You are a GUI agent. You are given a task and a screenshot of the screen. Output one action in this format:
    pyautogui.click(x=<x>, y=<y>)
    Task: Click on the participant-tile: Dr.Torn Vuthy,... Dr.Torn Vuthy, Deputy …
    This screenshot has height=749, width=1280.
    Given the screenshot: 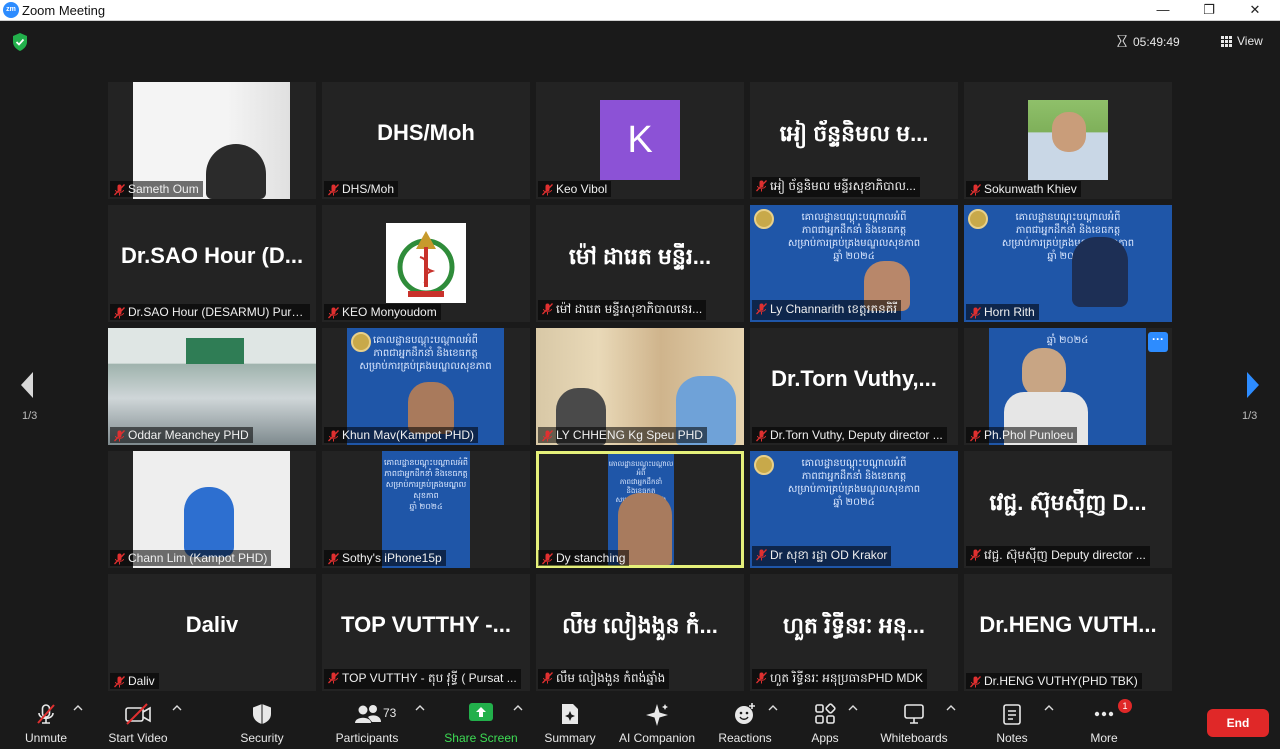 What is the action you would take?
    pyautogui.click(x=854, y=386)
    